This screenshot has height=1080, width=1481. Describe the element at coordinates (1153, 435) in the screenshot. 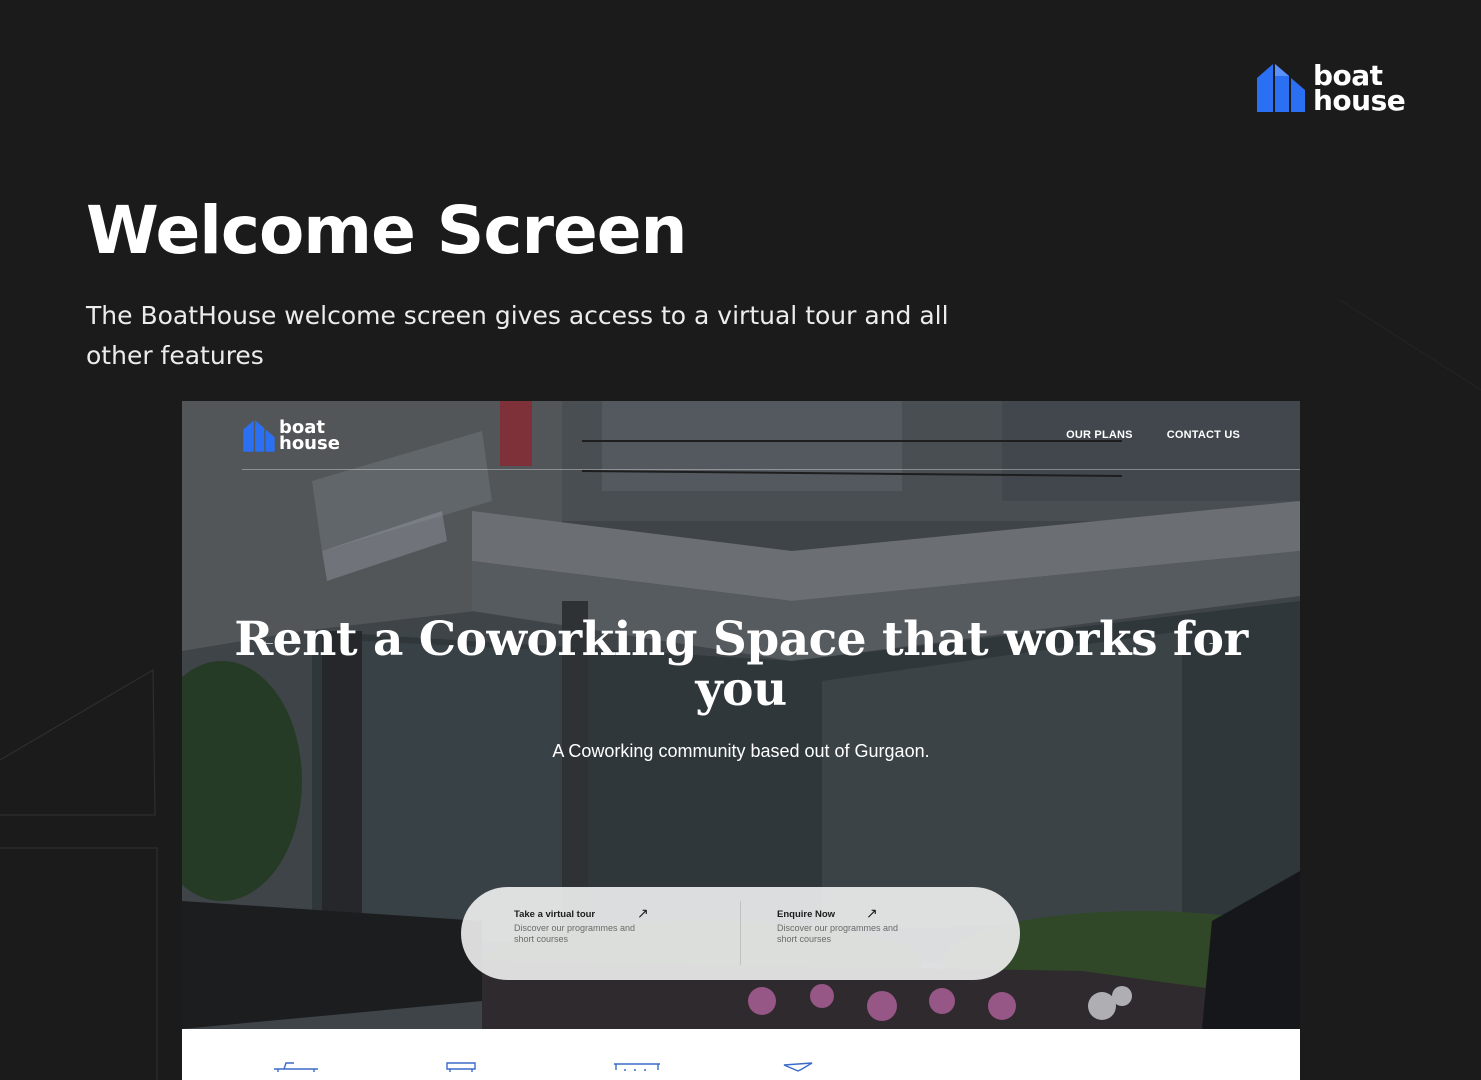

I see `site-nav: OUR PLANS CONTACT US` at that location.